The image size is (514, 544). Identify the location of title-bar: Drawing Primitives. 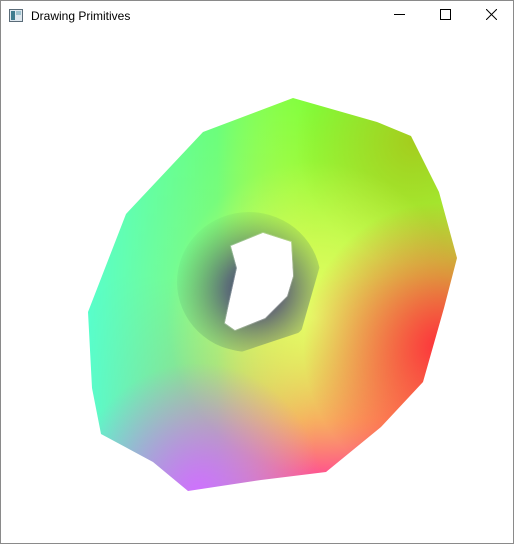
(257, 16).